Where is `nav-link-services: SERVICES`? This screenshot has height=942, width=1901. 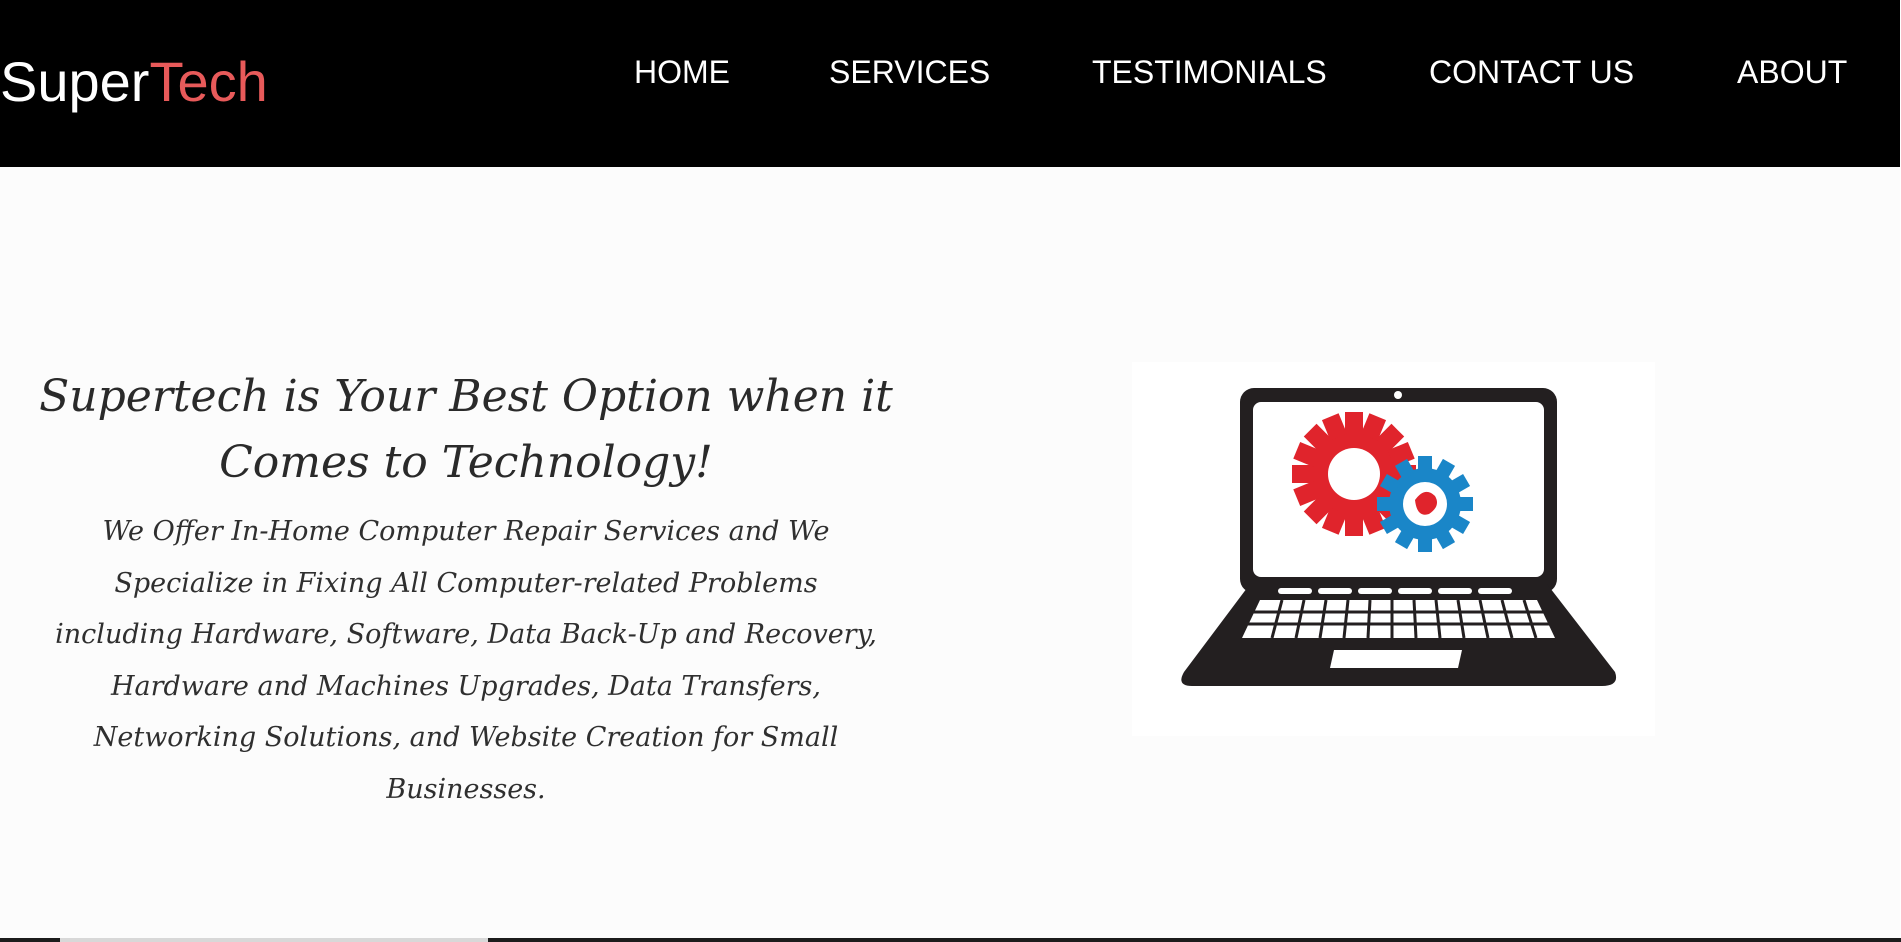 nav-link-services: SERVICES is located at coordinates (909, 72).